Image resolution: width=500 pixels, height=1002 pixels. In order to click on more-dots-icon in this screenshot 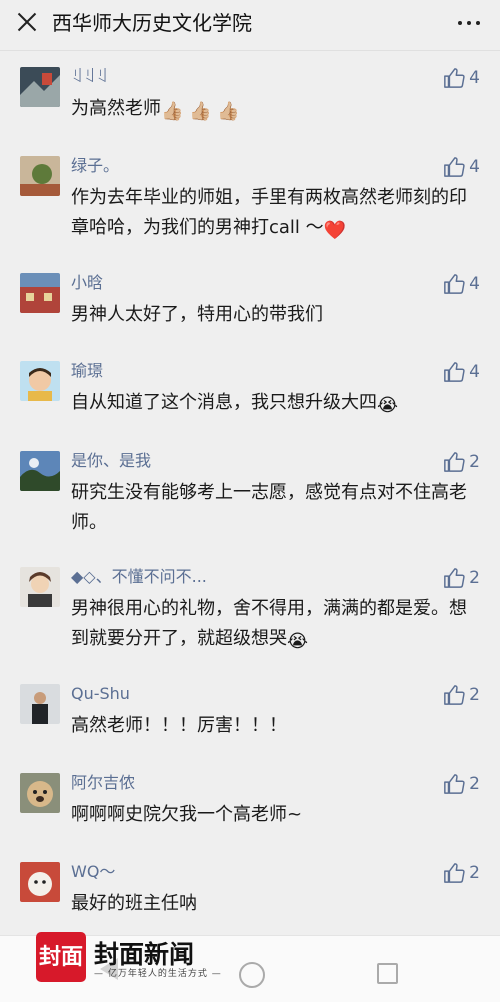, I will do `click(469, 23)`.